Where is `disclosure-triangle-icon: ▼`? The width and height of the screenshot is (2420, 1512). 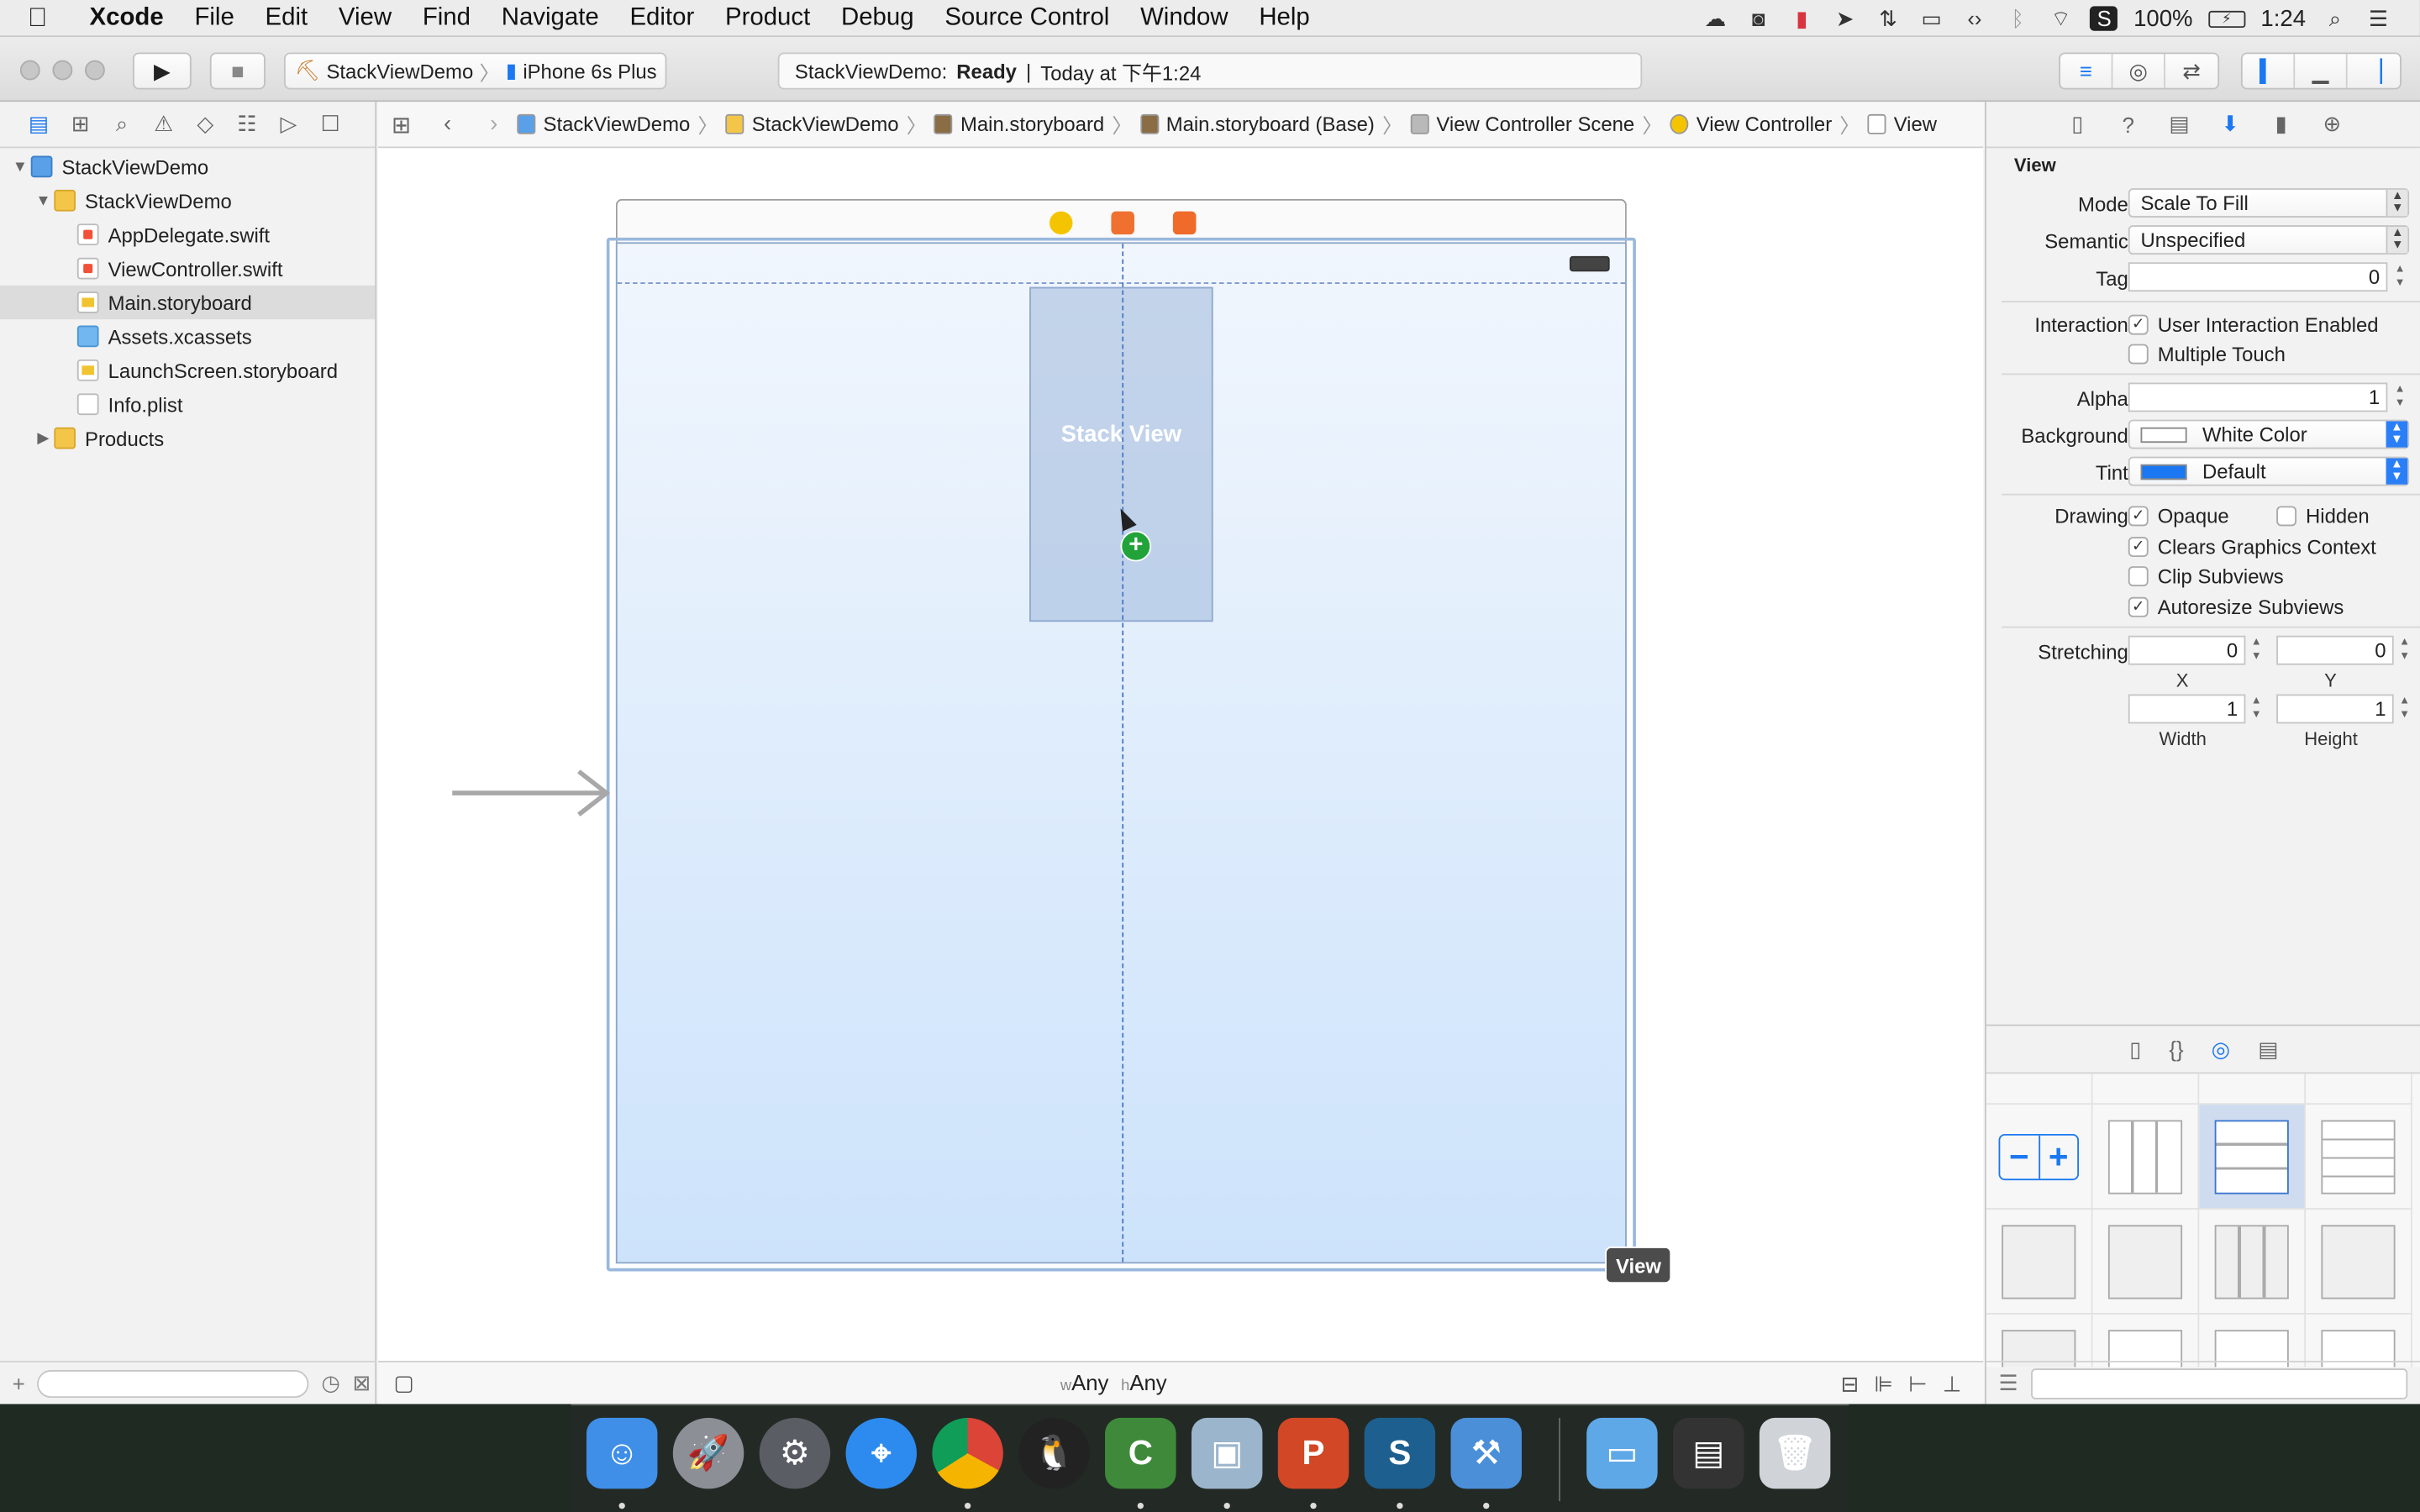 disclosure-triangle-icon: ▼ is located at coordinates (20, 166).